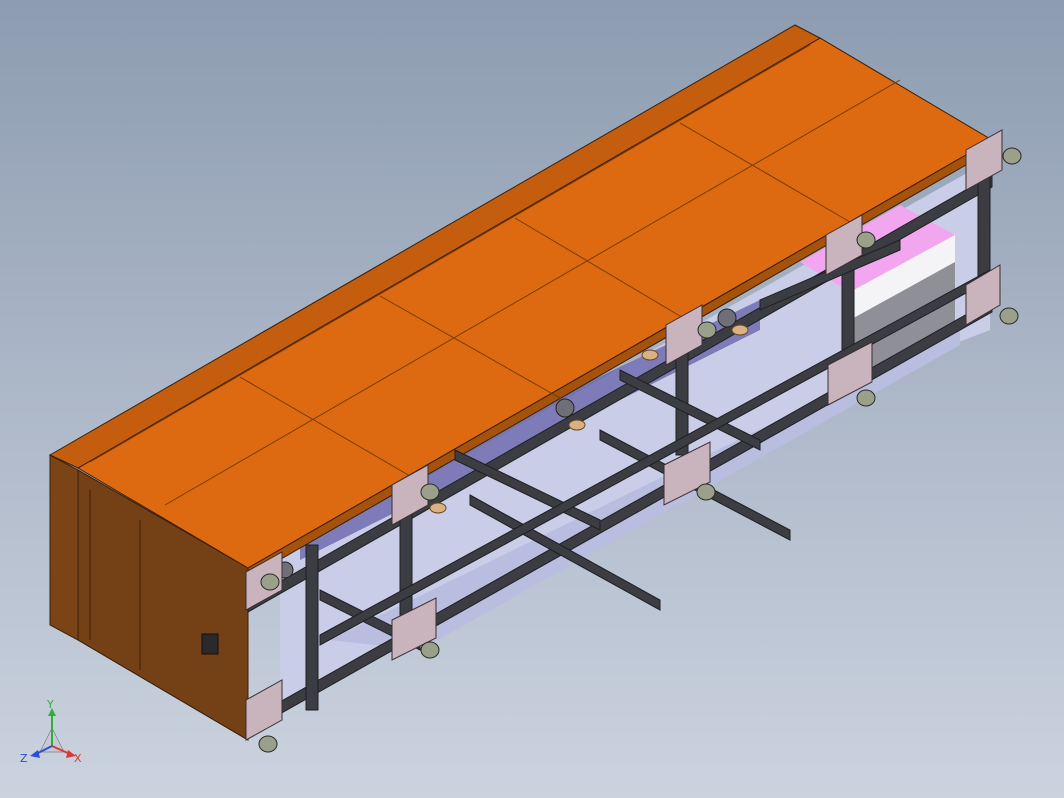 This screenshot has width=1064, height=798. What do you see at coordinates (50, 705) in the screenshot?
I see `y-axis-label: Y` at bounding box center [50, 705].